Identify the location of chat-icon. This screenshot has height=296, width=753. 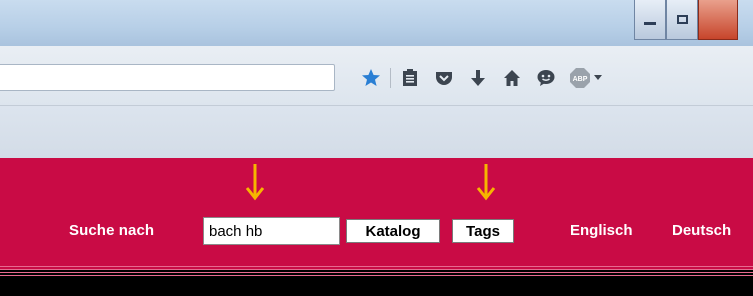
(546, 77).